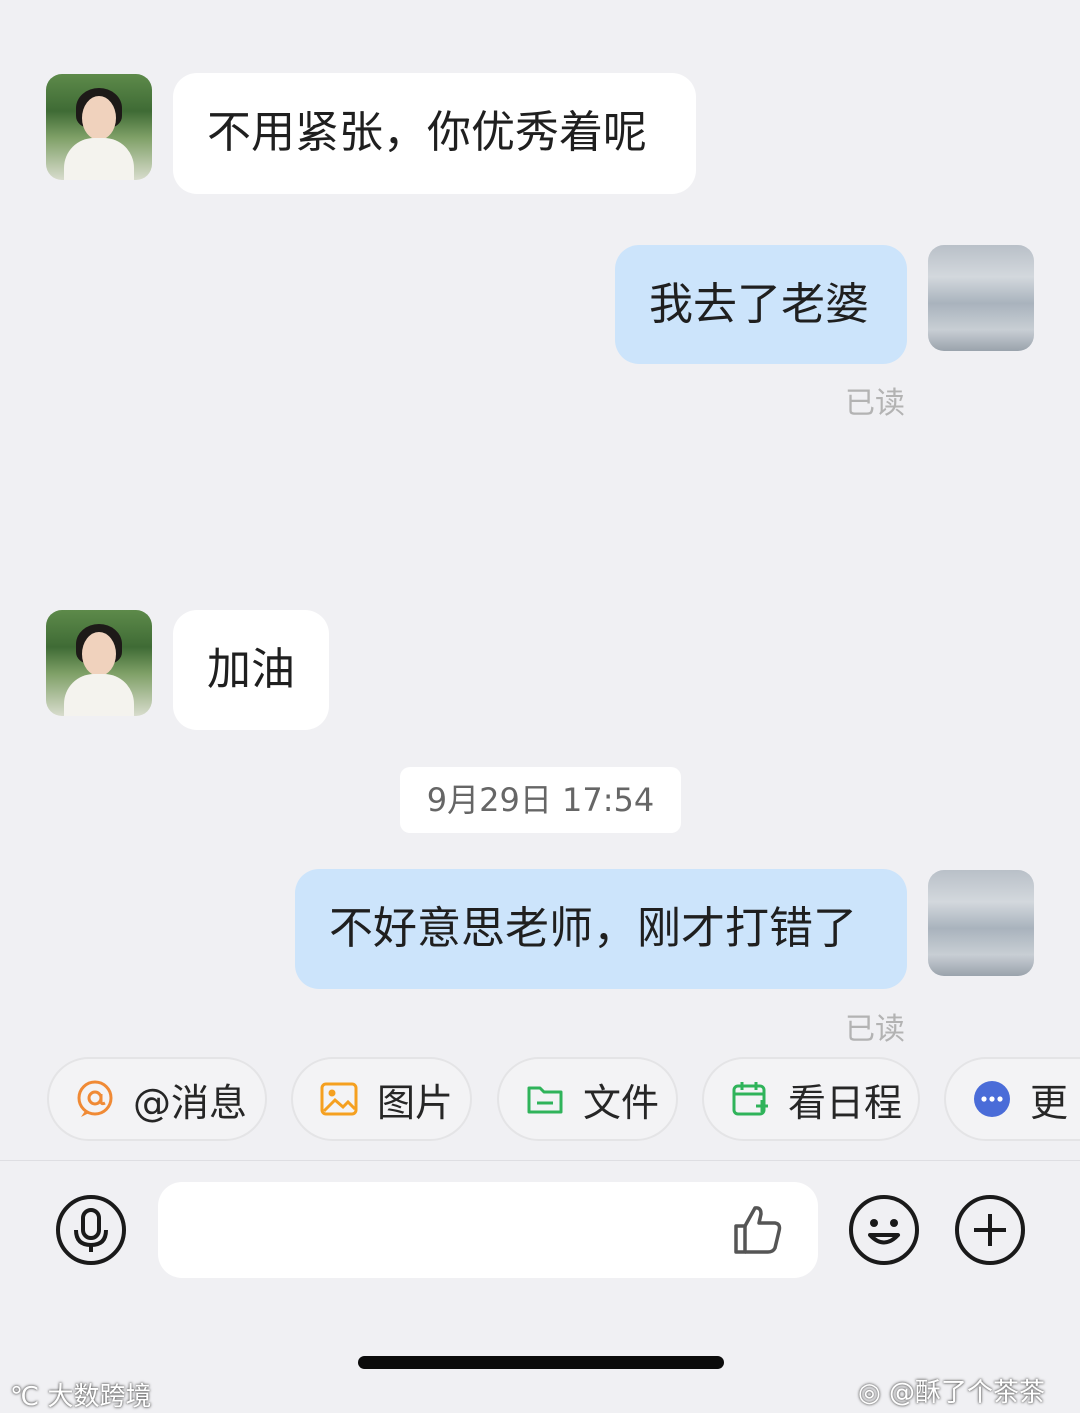 This screenshot has height=1413, width=1080. I want to click on quick-action-mention: @消息, so click(157, 1099).